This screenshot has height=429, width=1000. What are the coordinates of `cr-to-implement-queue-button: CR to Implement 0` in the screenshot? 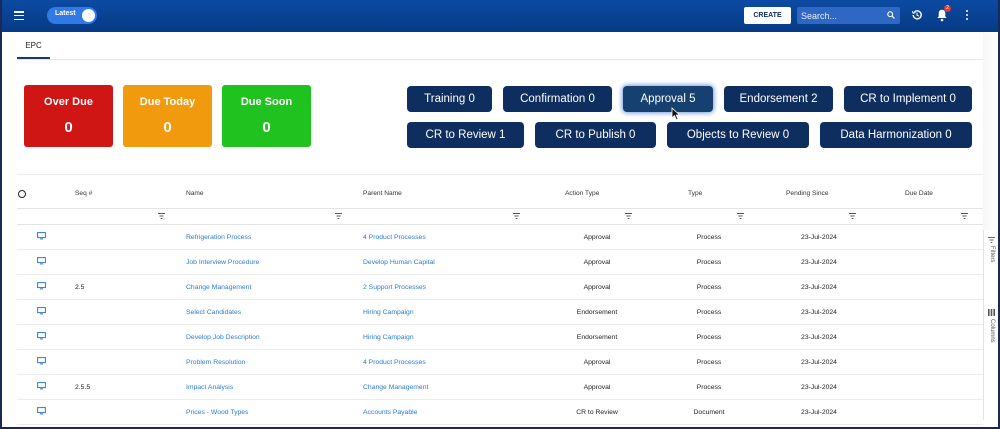 It's located at (908, 99).